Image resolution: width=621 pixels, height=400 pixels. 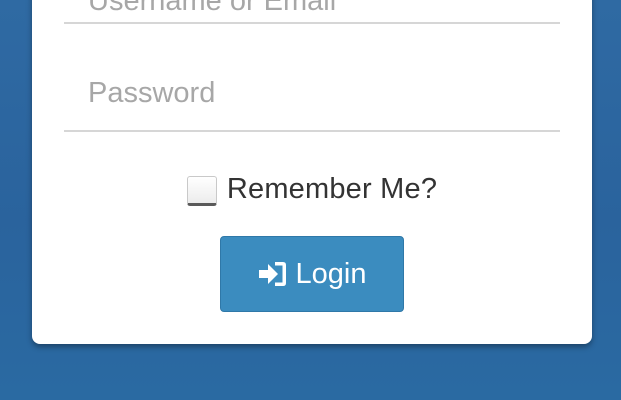 I want to click on remember-me-row: Remember Me?, so click(x=312, y=189).